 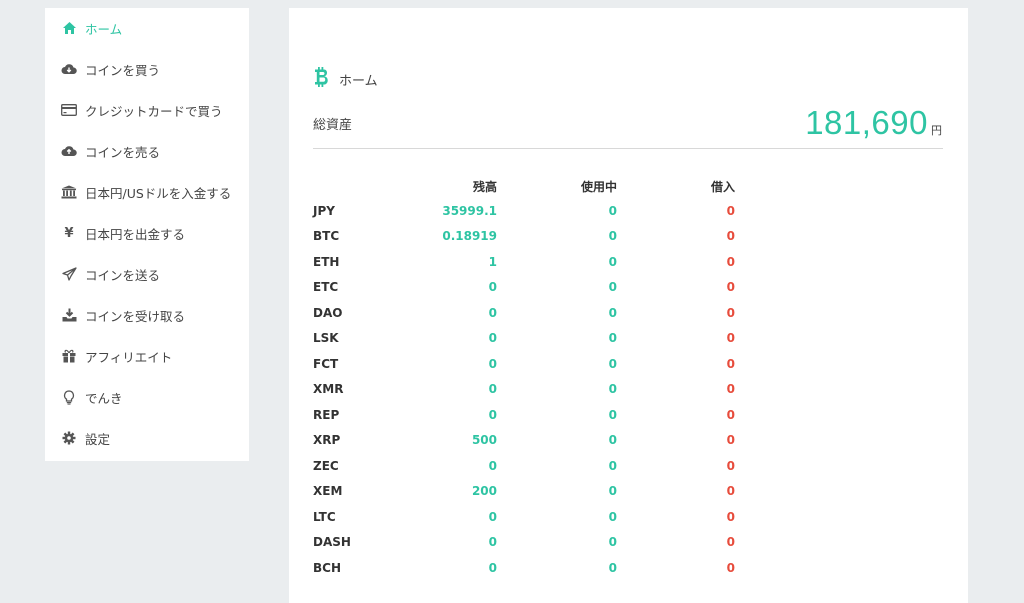 I want to click on balance-cell: 1, so click(x=492, y=261).